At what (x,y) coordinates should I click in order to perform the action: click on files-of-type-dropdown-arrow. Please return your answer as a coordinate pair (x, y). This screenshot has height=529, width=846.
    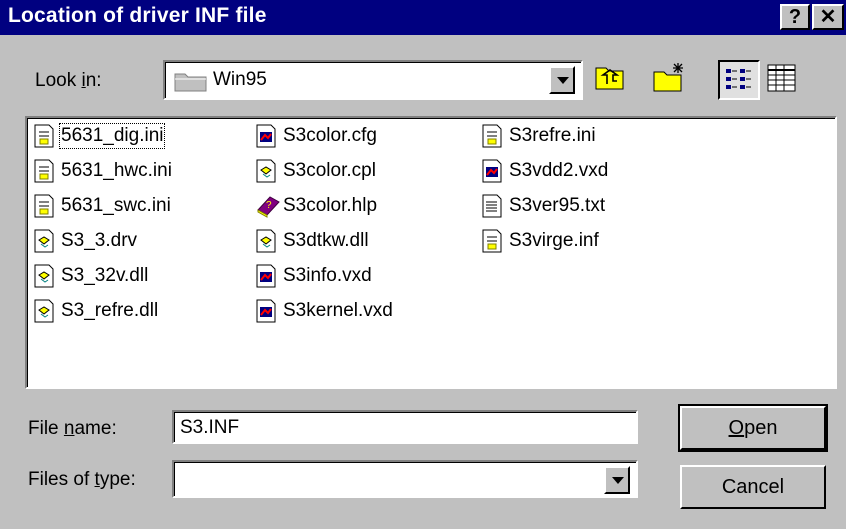
    Looking at the image, I should click on (617, 480).